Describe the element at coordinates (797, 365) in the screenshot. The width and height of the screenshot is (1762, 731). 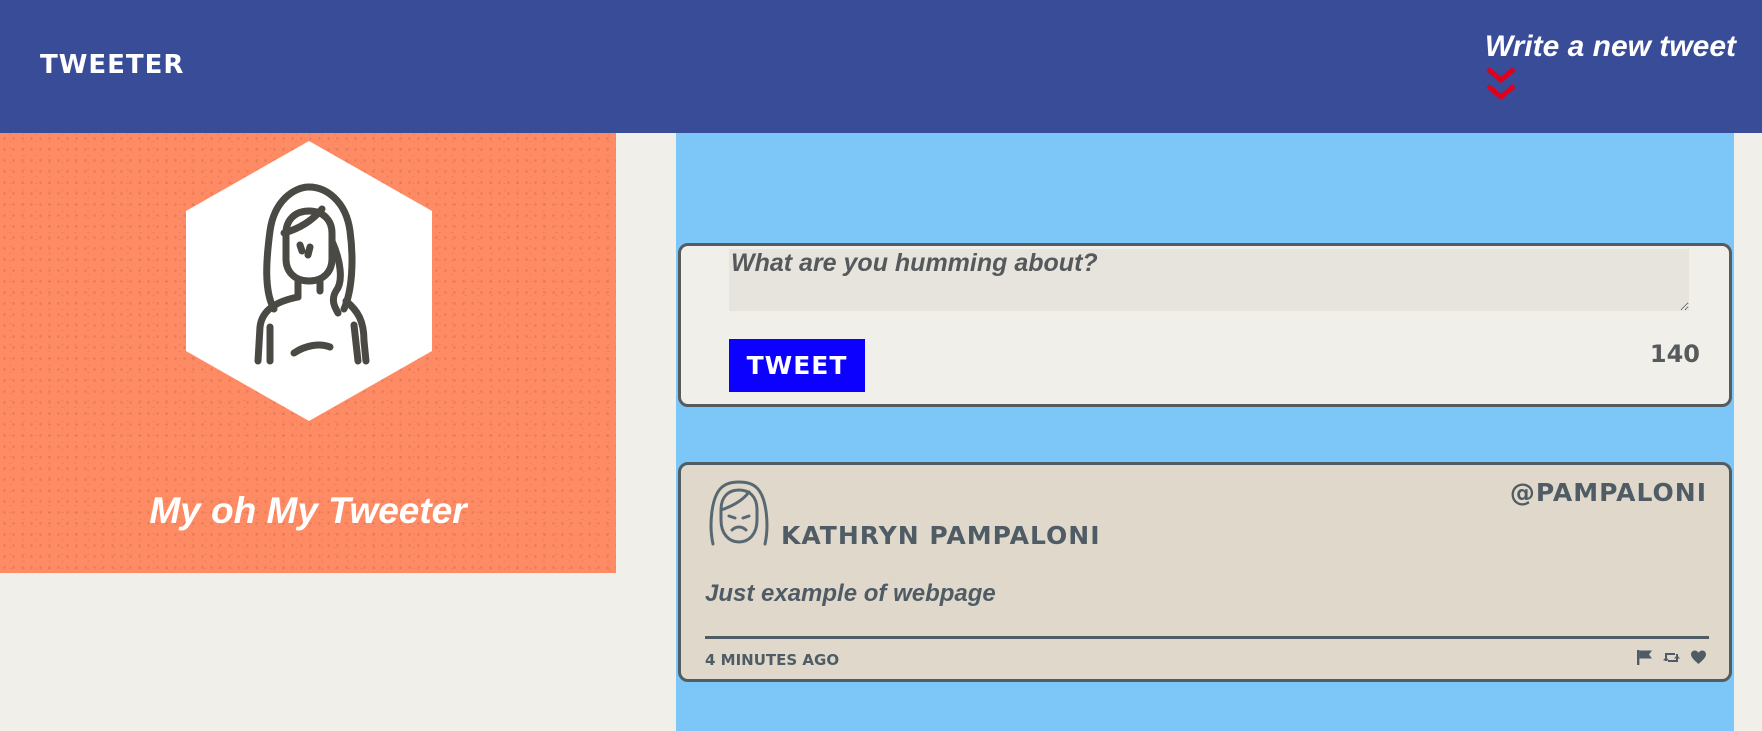
I see `tweet-button: TWEET` at that location.